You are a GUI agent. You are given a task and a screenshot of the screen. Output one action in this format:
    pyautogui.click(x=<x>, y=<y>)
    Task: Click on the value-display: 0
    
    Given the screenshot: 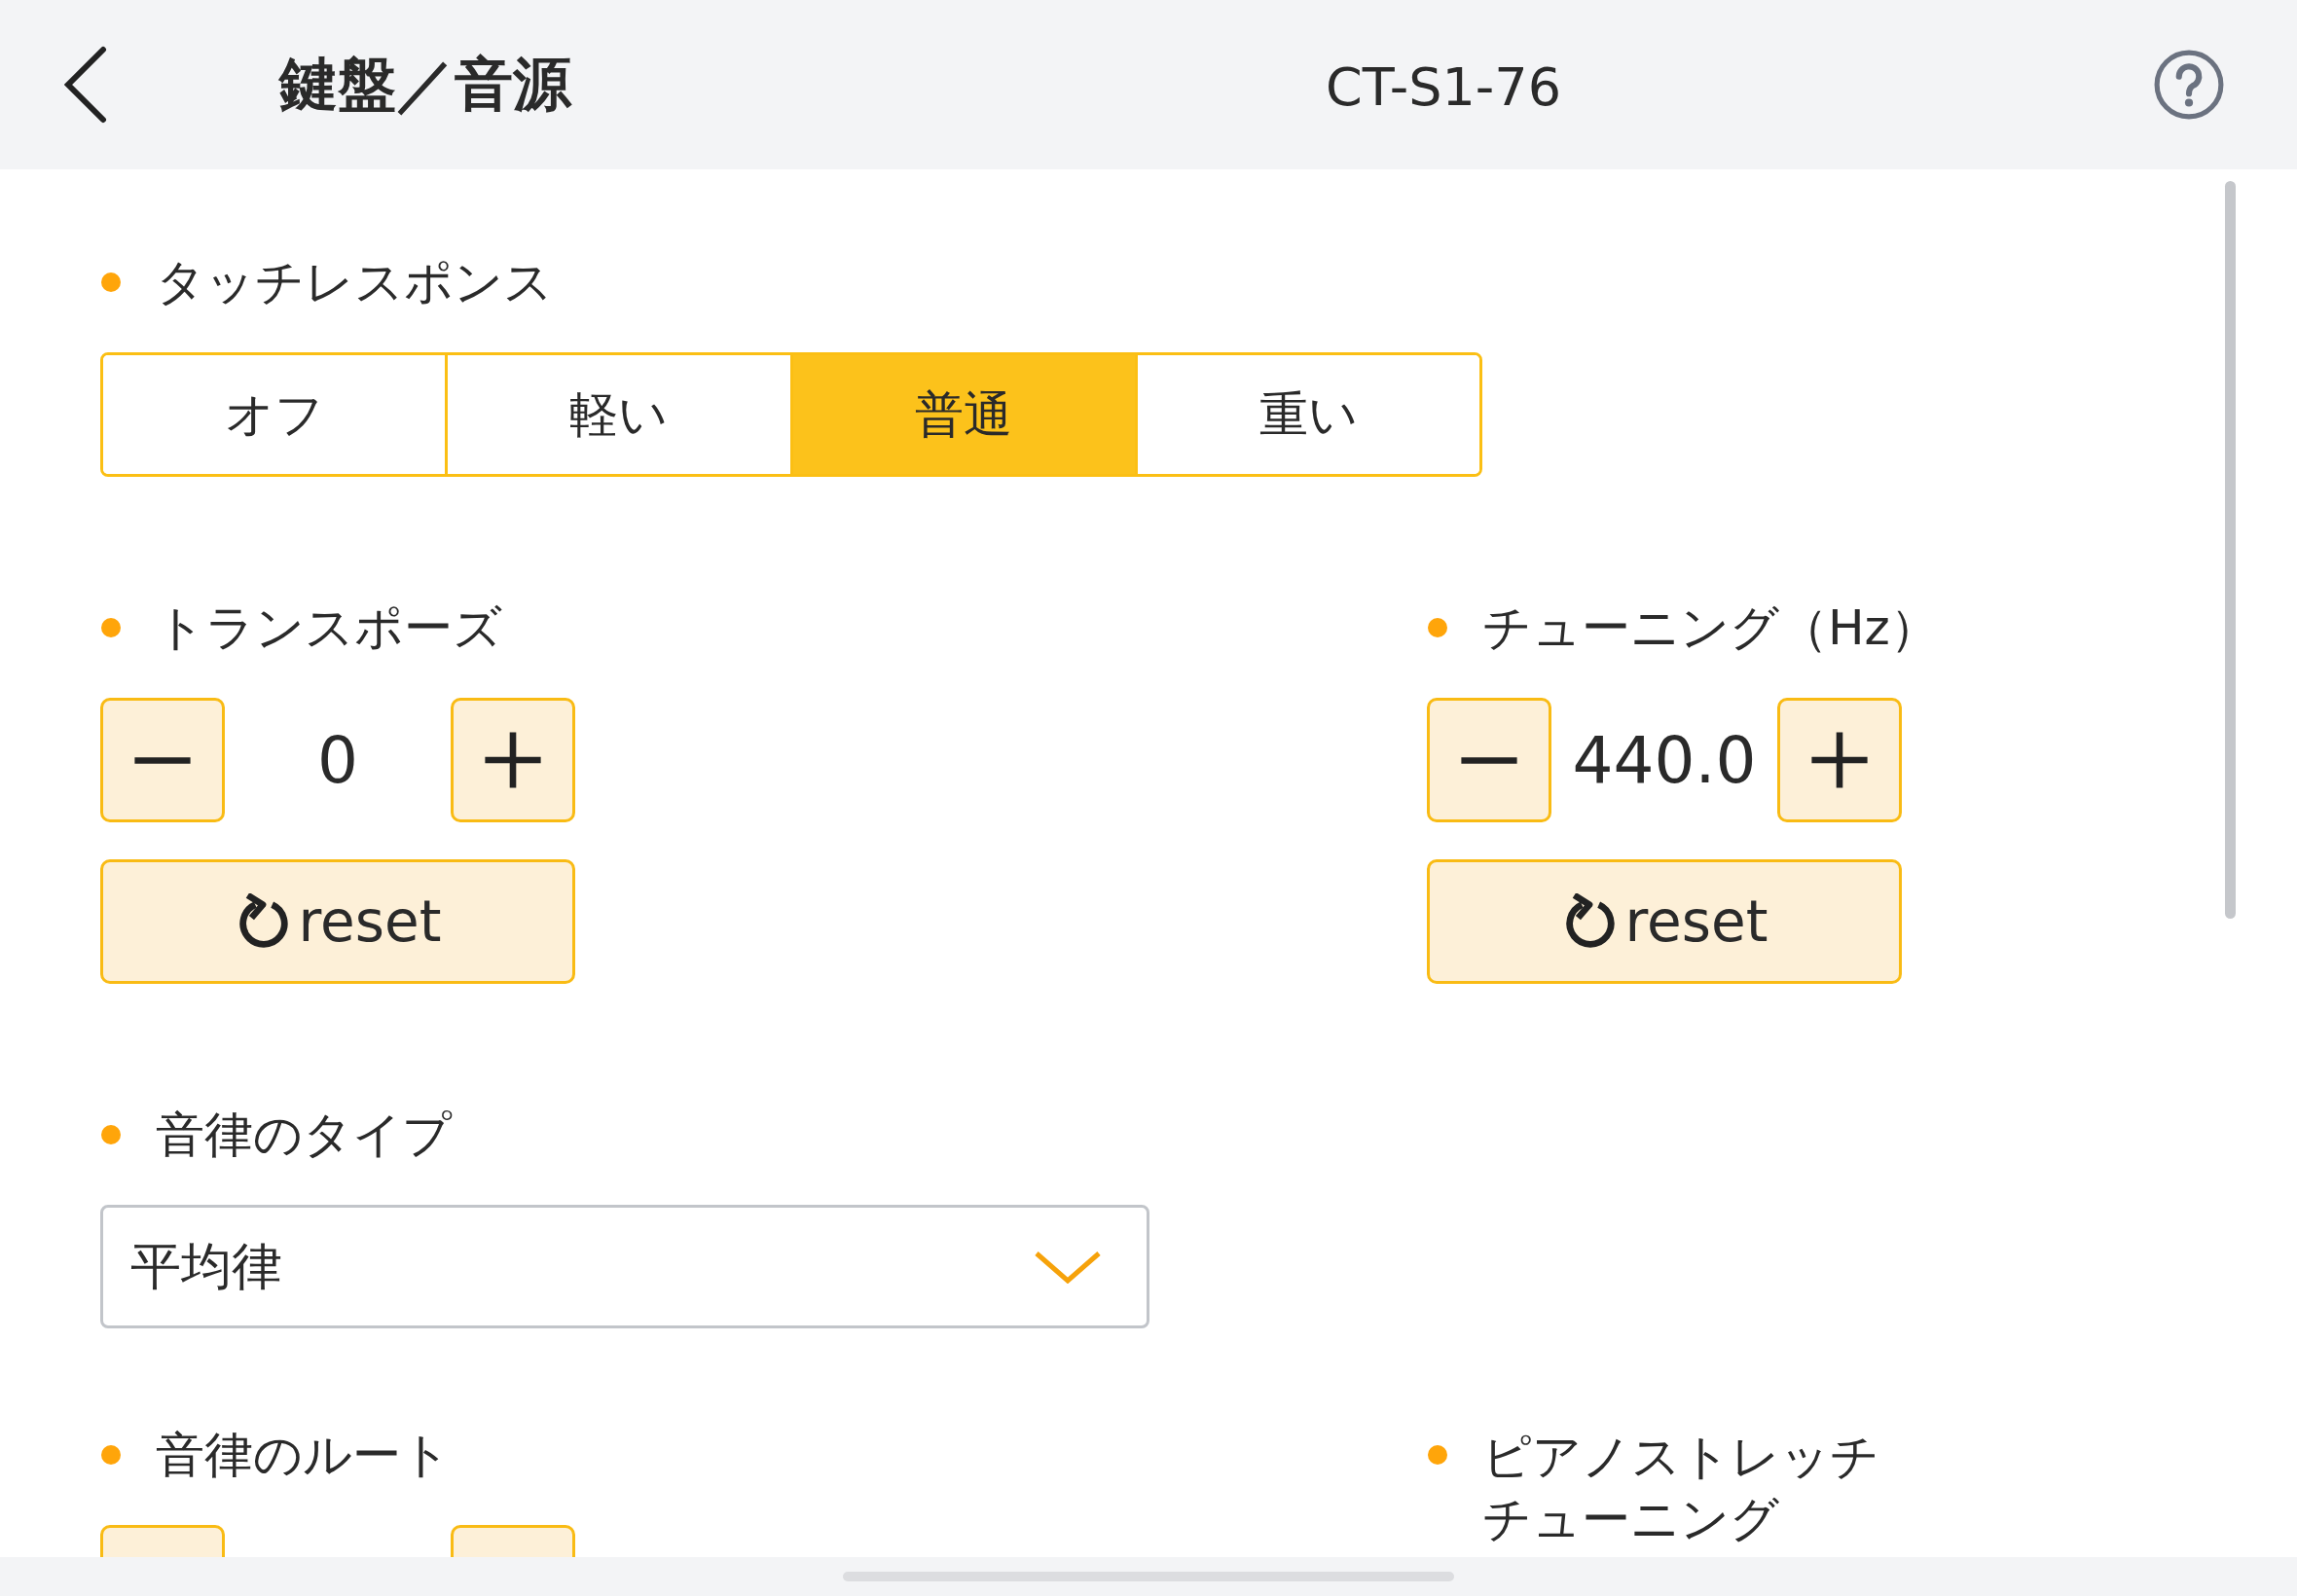 What is the action you would take?
    pyautogui.click(x=337, y=760)
    